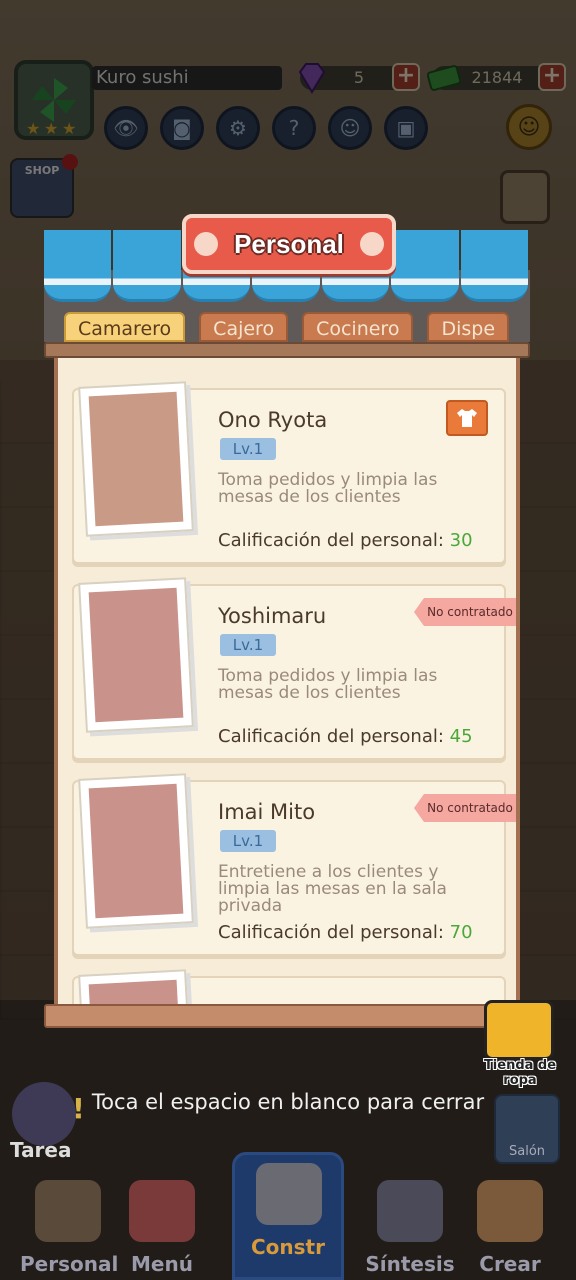 The width and height of the screenshot is (576, 1280). I want to click on nav-constr: Constr, so click(288, 1216).